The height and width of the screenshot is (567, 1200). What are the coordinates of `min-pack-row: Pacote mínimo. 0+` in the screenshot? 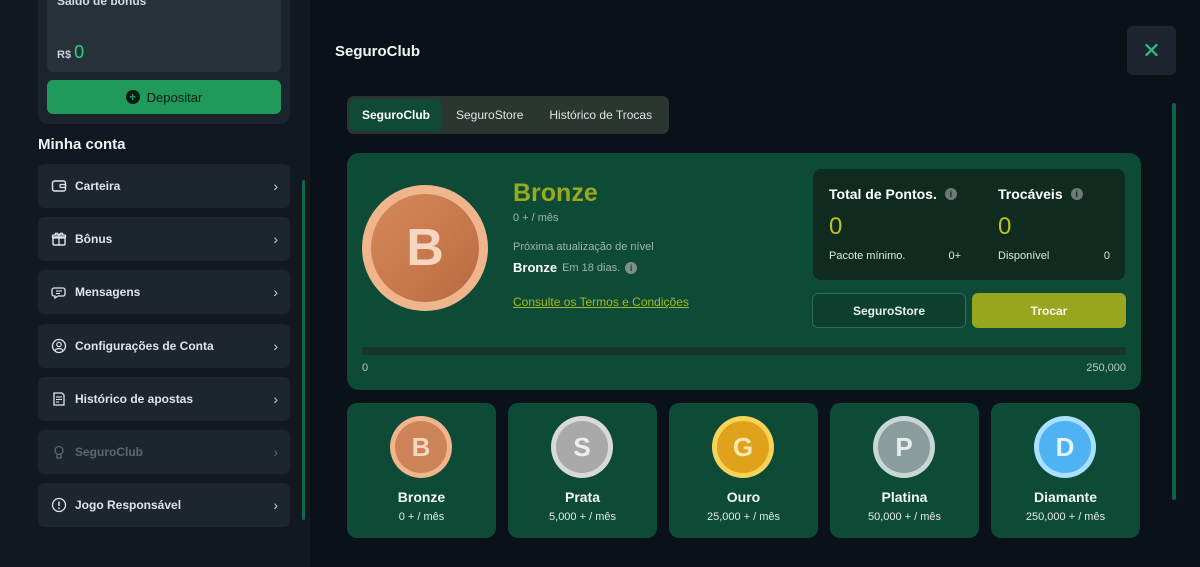 It's located at (895, 256).